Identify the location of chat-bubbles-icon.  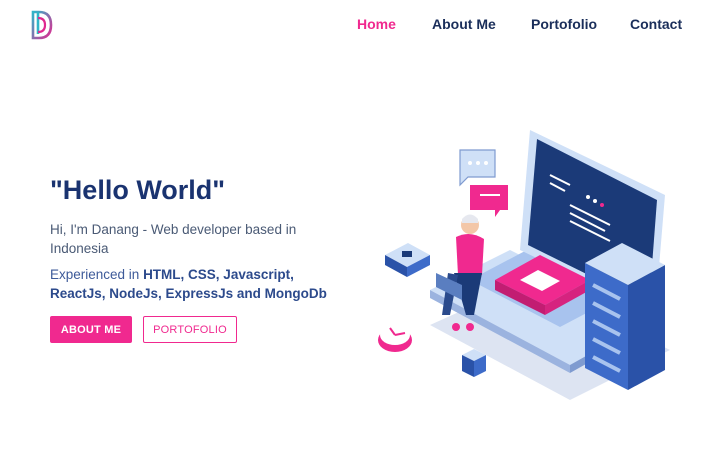
(483, 183).